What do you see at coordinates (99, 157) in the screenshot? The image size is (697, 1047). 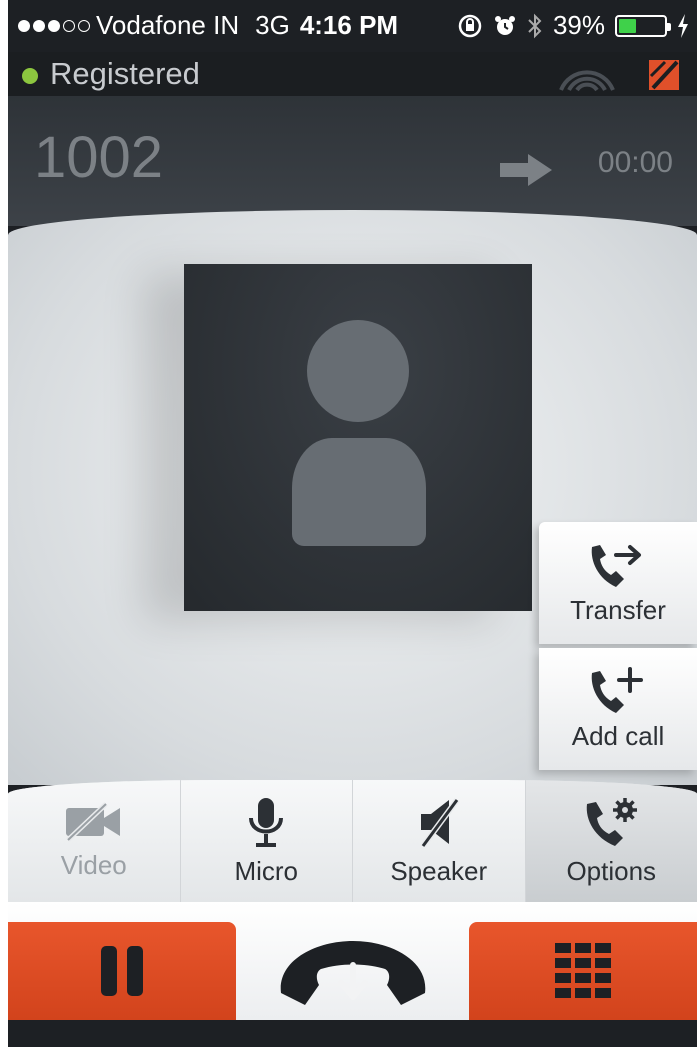 I see `call-number: 1002` at bounding box center [99, 157].